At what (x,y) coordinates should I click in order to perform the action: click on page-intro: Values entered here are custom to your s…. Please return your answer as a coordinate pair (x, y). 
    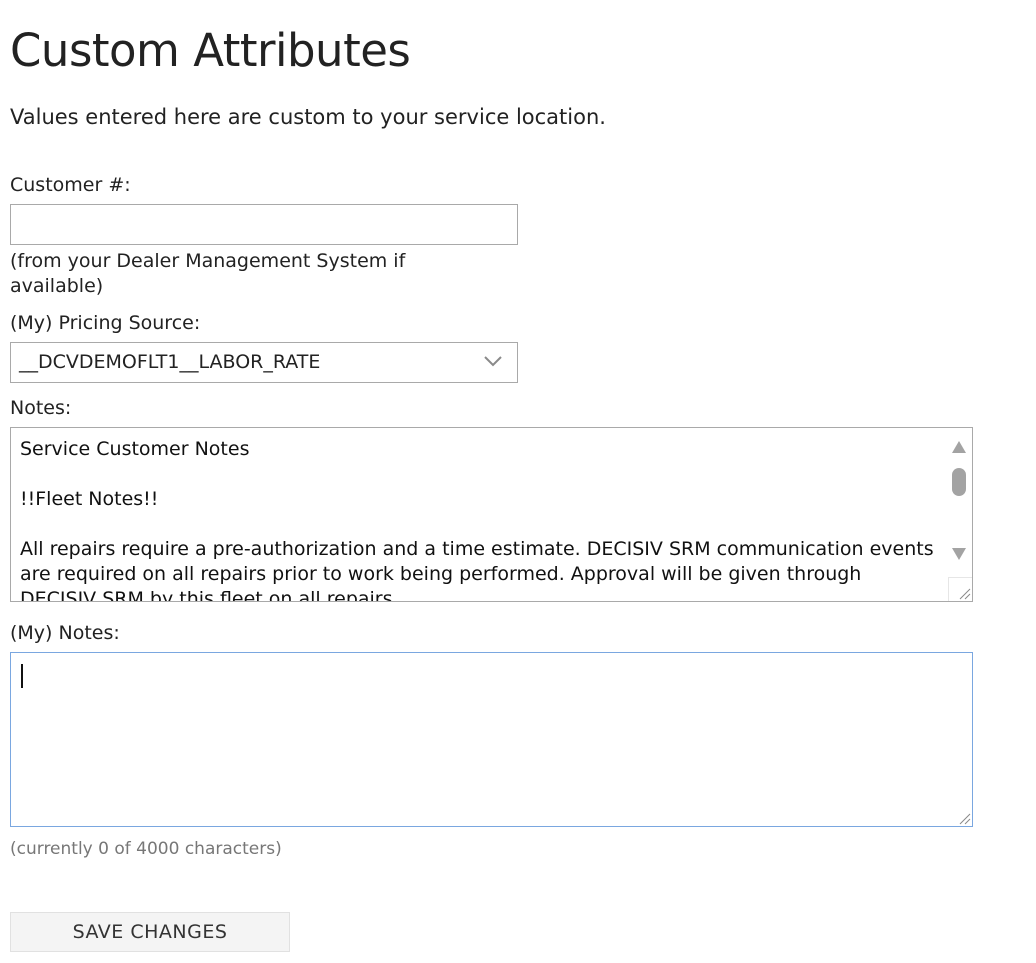
    Looking at the image, I should click on (308, 117).